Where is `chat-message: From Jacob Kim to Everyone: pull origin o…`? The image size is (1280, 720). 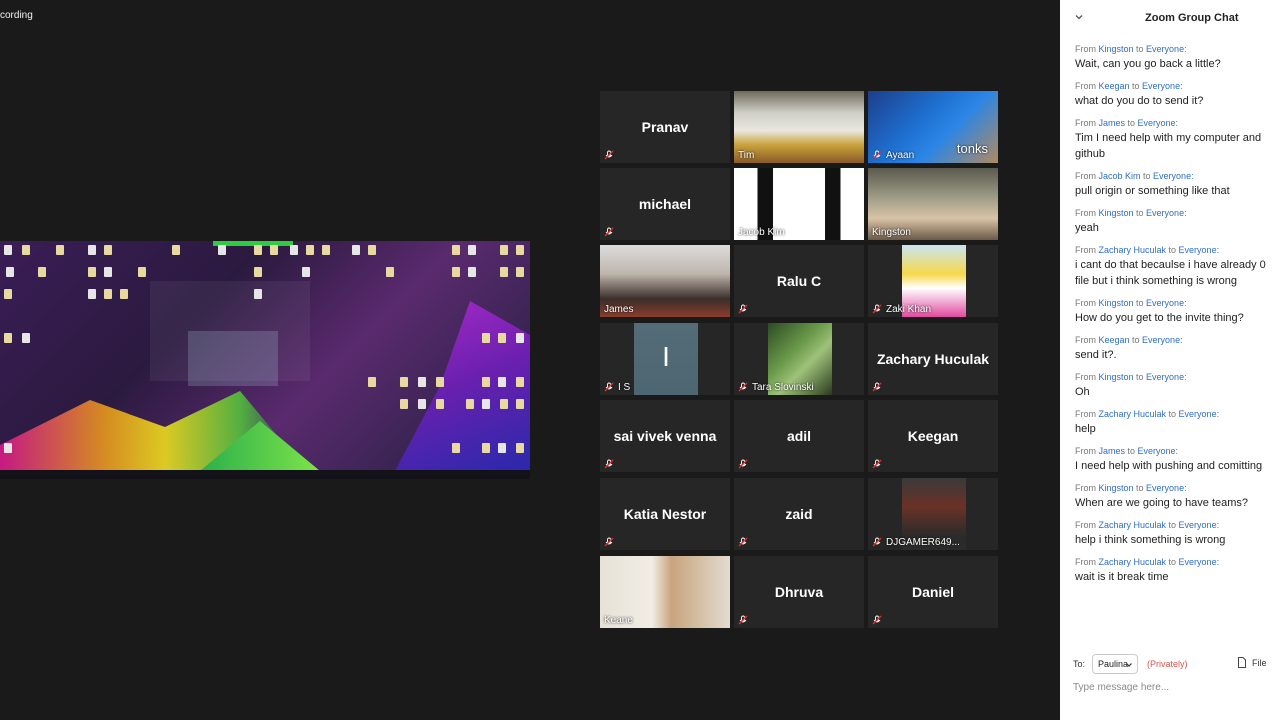 chat-message: From Jacob Kim to Everyone: pull origin o… is located at coordinates (1177, 184).